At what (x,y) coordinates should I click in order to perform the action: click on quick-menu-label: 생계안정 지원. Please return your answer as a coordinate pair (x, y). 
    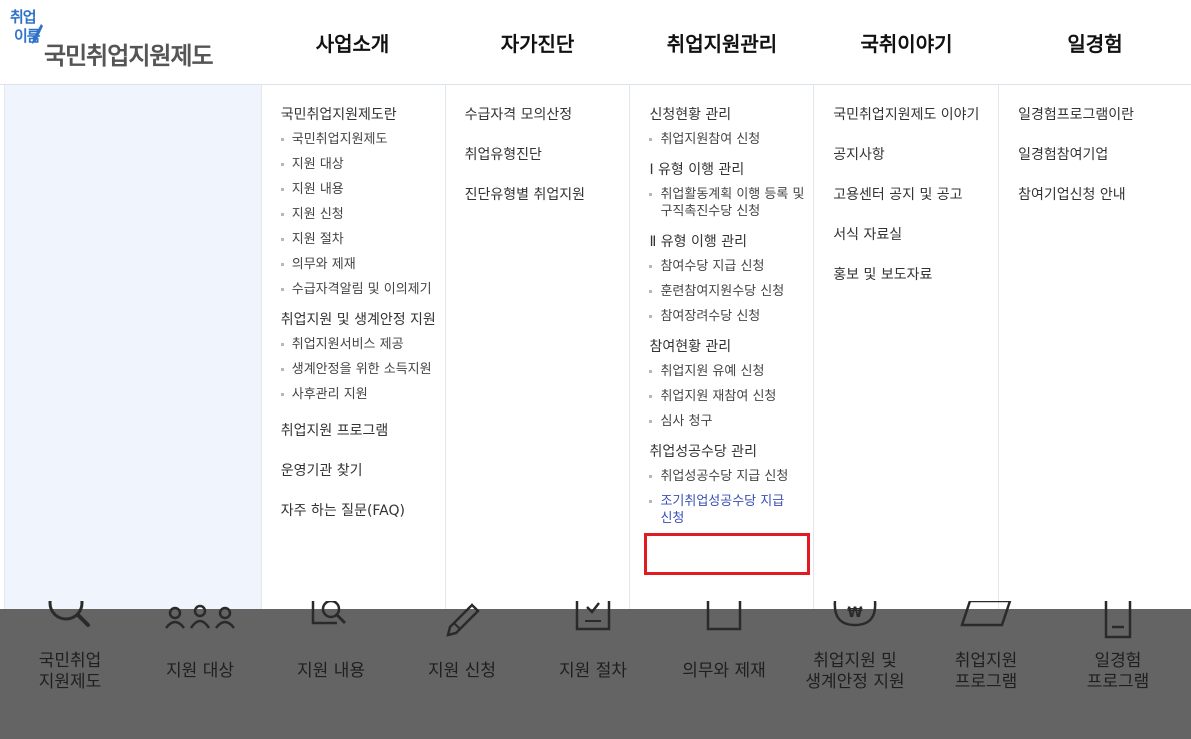
    Looking at the image, I should click on (855, 682).